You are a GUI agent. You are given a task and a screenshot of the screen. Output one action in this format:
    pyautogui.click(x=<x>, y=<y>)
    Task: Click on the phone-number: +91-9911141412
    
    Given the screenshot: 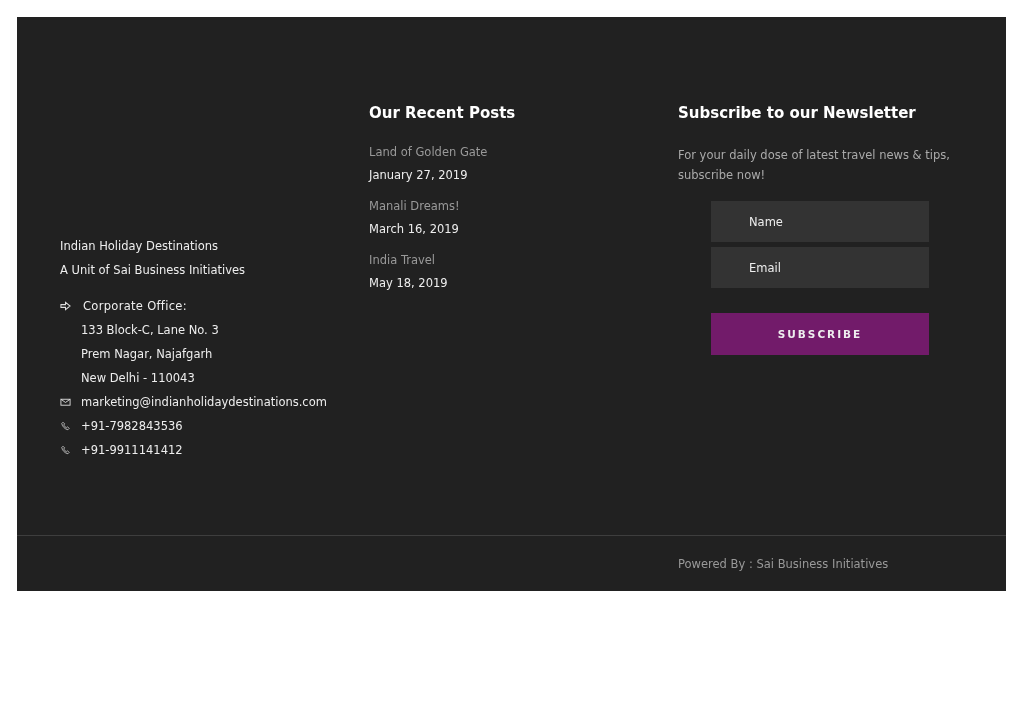 What is the action you would take?
    pyautogui.click(x=132, y=450)
    